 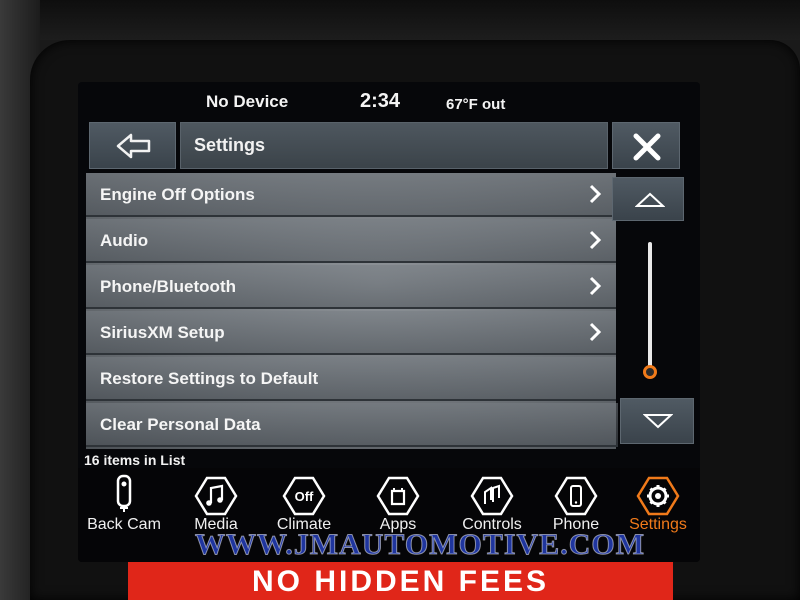 What do you see at coordinates (351, 241) in the screenshot?
I see `settings-item-audio: Audio` at bounding box center [351, 241].